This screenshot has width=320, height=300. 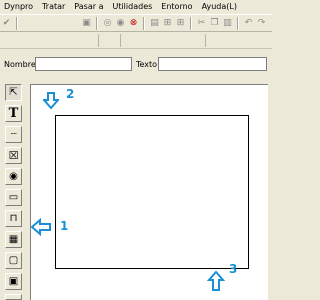 I want to click on print-icon: ▤, so click(x=154, y=23).